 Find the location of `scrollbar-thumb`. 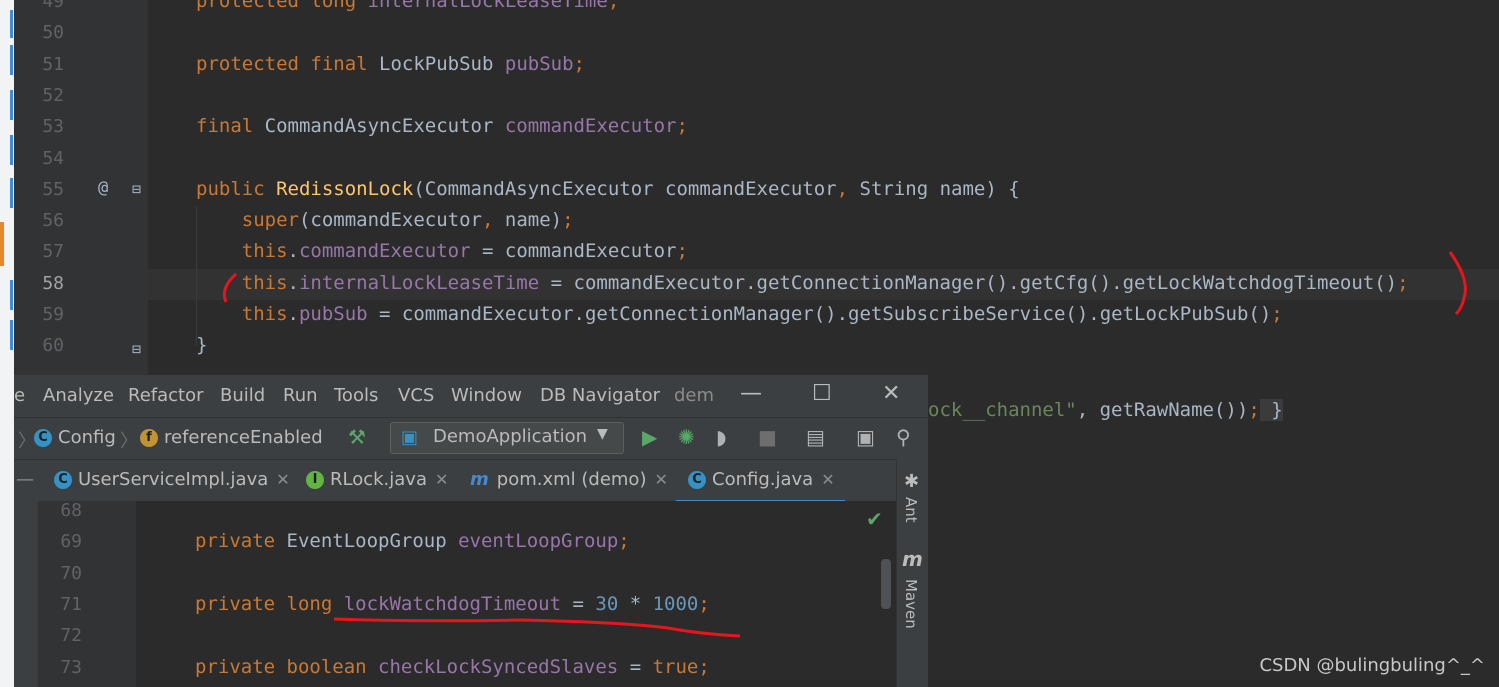

scrollbar-thumb is located at coordinates (886, 584).